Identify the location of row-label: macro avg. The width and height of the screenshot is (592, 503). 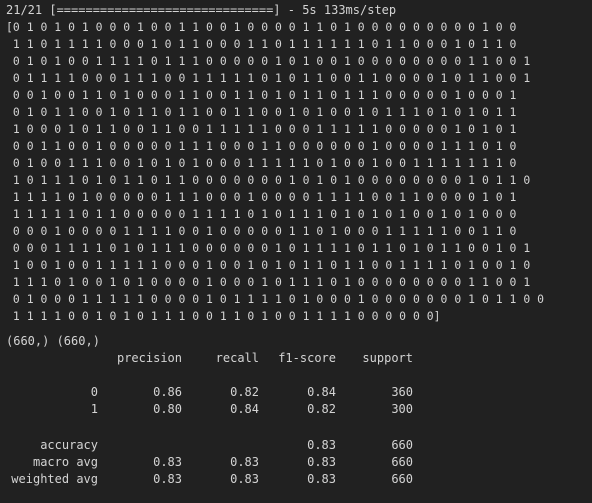
(65, 462).